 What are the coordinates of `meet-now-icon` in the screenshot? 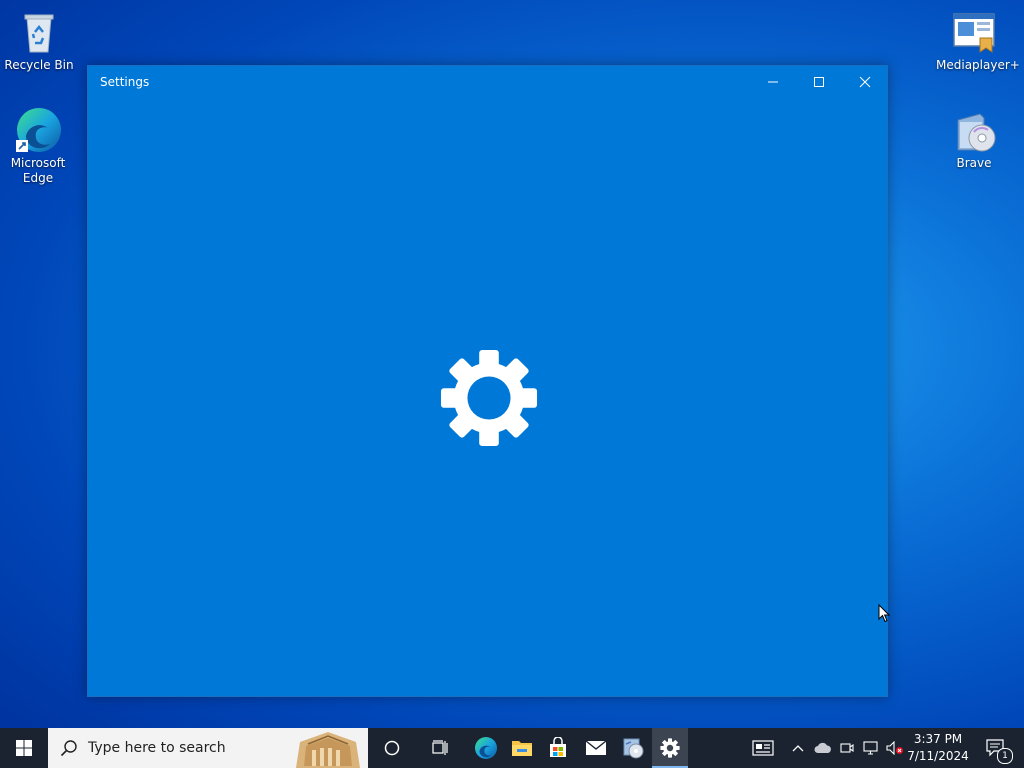 It's located at (847, 748).